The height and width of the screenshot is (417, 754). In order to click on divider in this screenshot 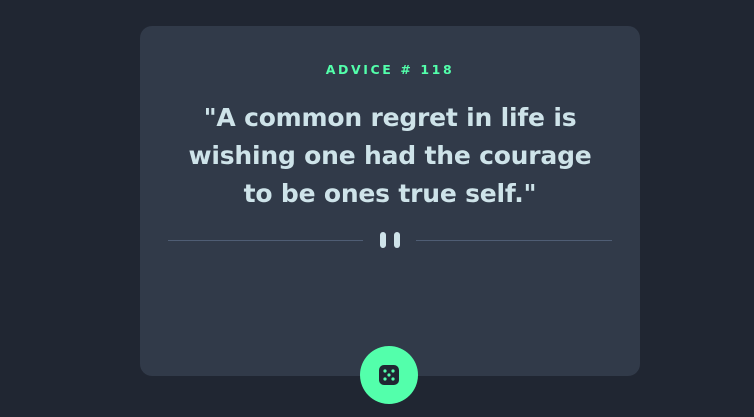, I will do `click(390, 240)`.